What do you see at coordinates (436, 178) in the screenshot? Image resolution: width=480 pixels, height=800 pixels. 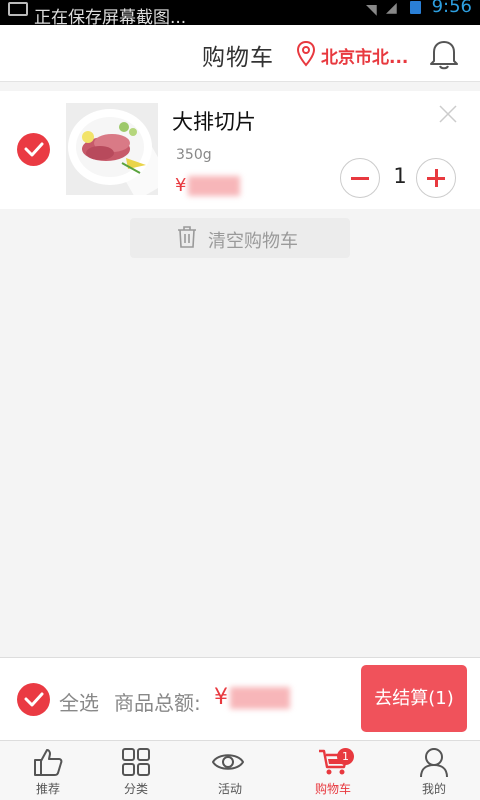 I see `increase-quantity-button` at bounding box center [436, 178].